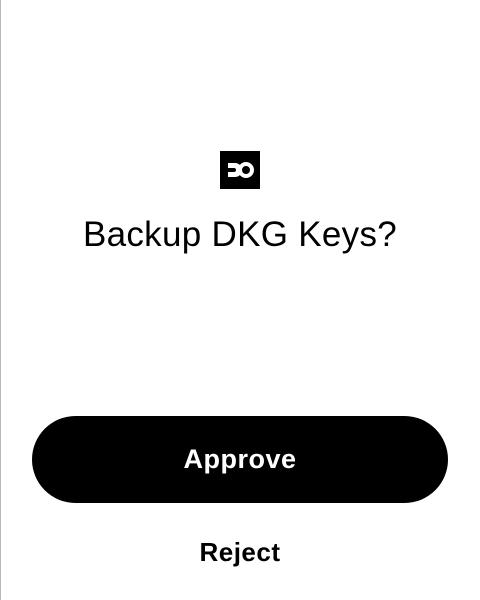 This screenshot has height=600, width=480. I want to click on logo-icon, so click(241, 170).